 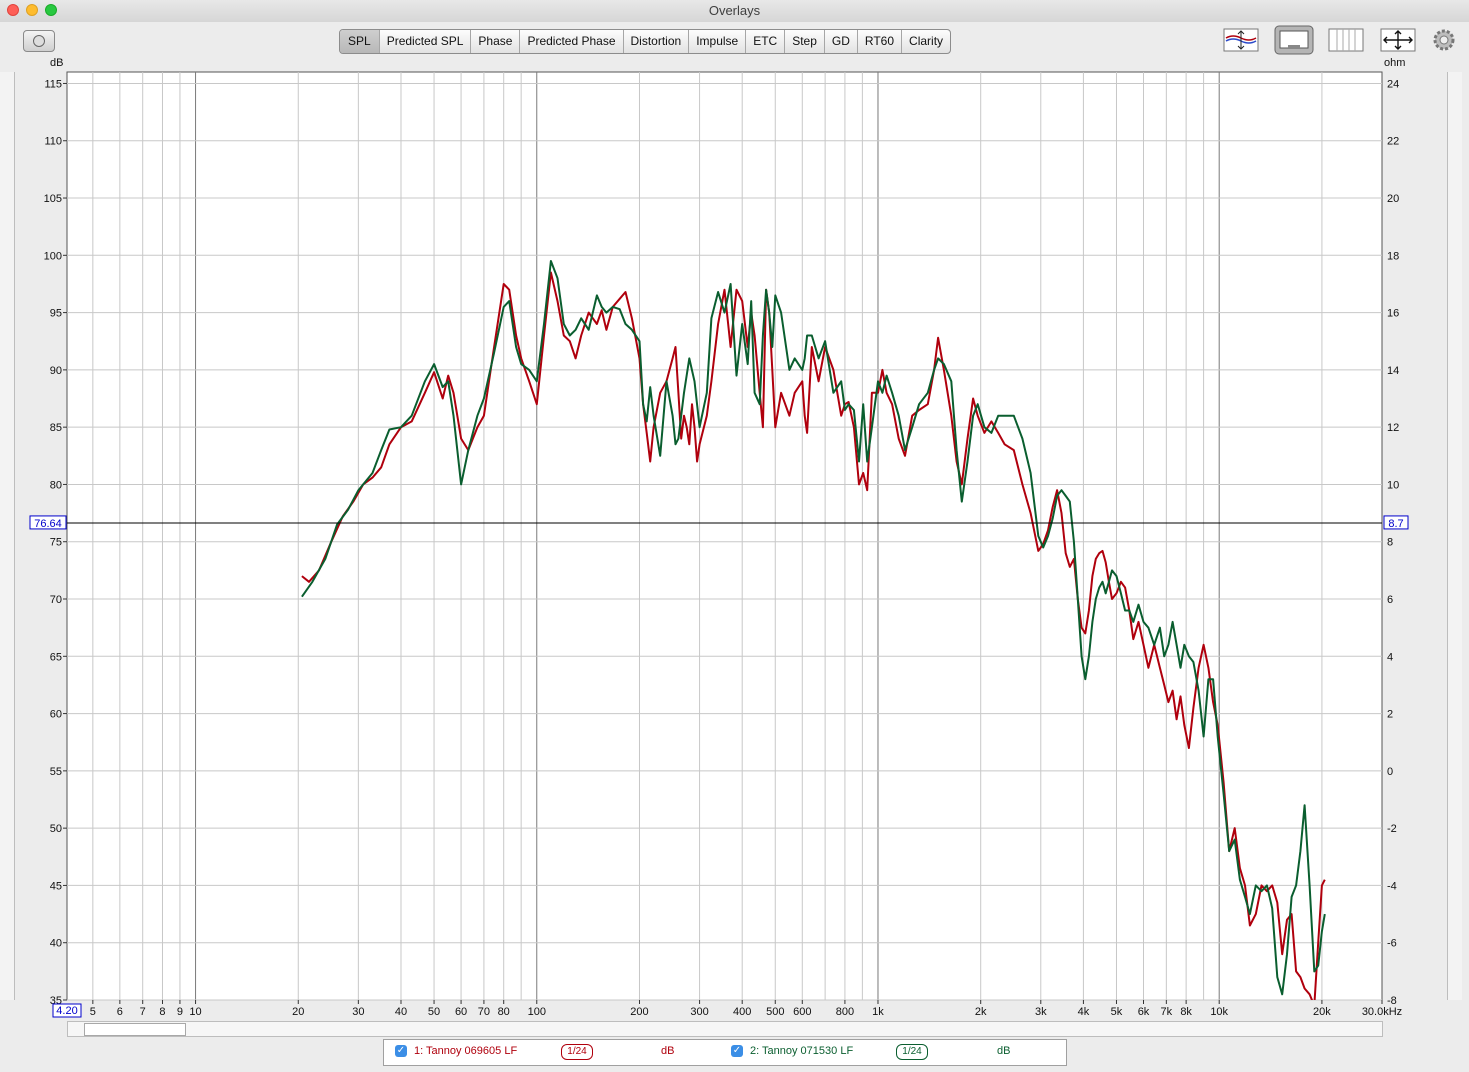 I want to click on x-tick-label: 5k, so click(x=1117, y=1012).